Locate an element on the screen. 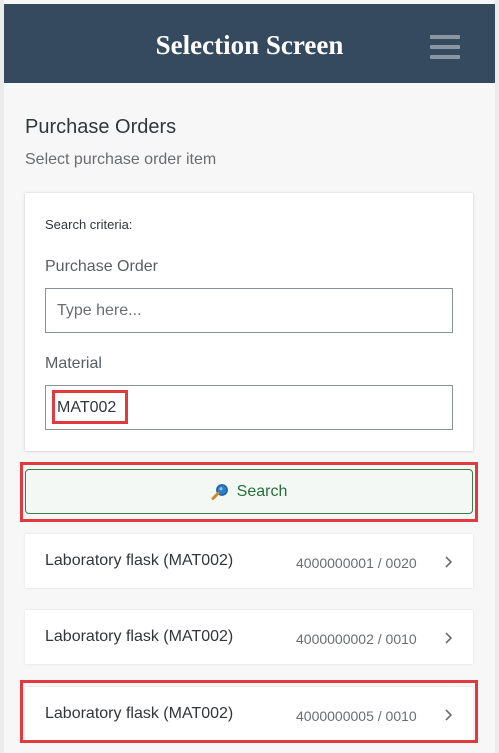  list-item-number: 4000000001 / 0020 is located at coordinates (356, 563).